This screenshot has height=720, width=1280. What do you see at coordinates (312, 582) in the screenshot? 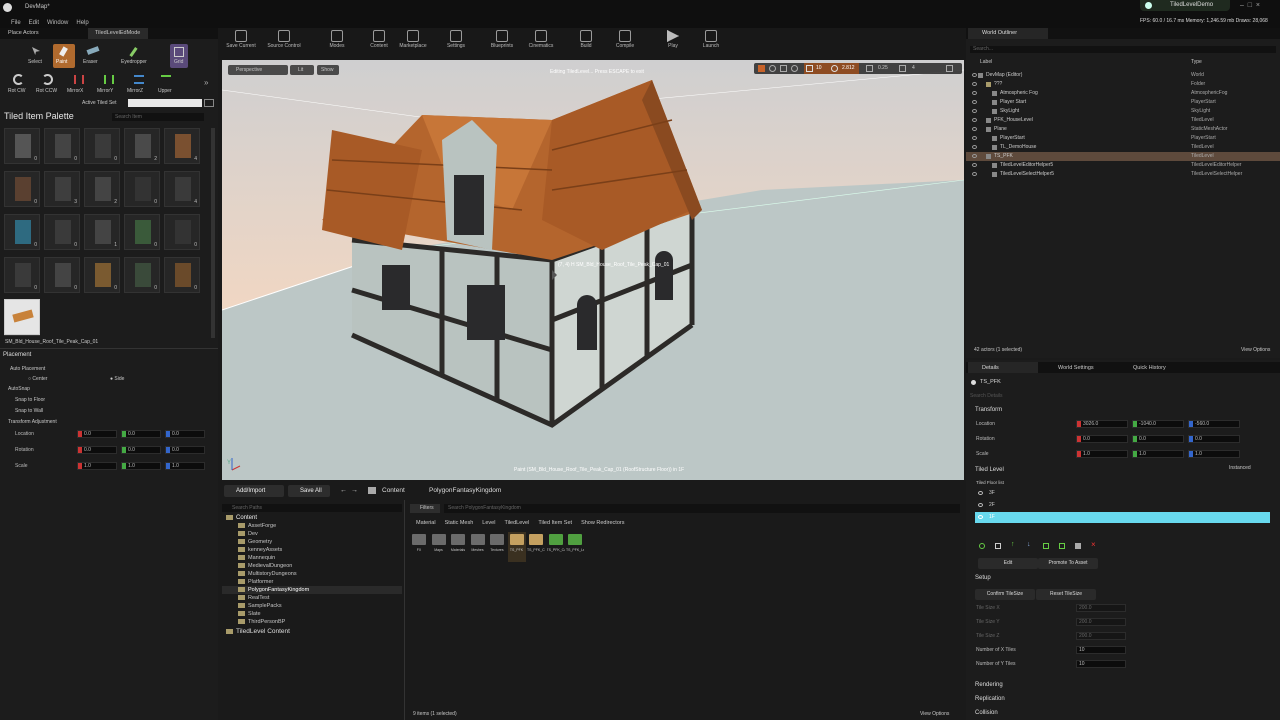
I see `folder-item: Platformer` at bounding box center [312, 582].